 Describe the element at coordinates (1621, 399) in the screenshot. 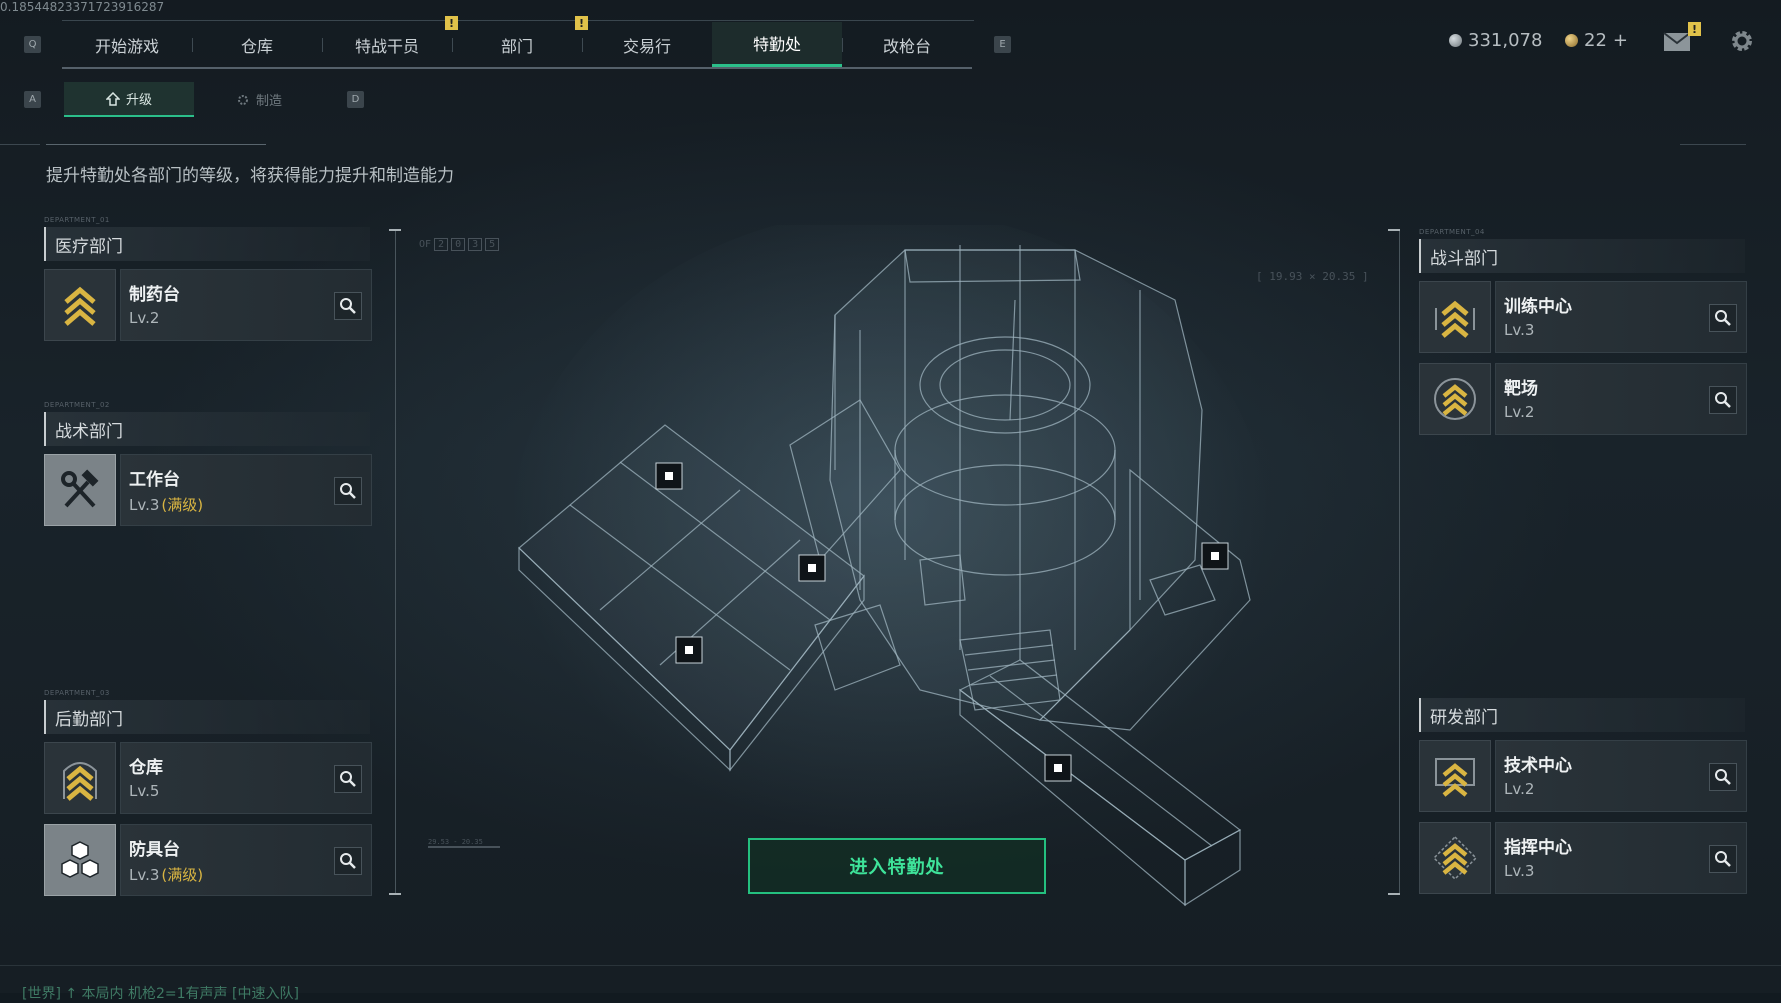

I see `facility-info: 靶场 Lv.2` at that location.